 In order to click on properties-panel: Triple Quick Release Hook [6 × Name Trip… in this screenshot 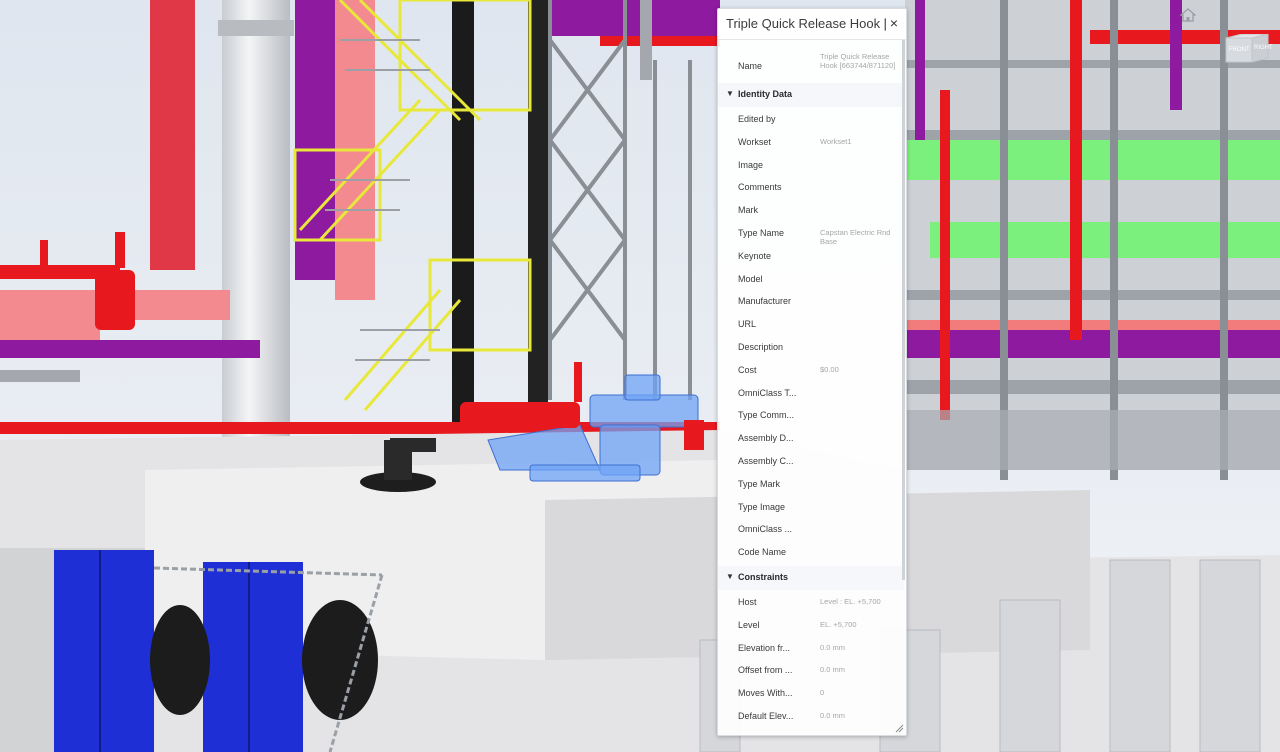, I will do `click(812, 372)`.